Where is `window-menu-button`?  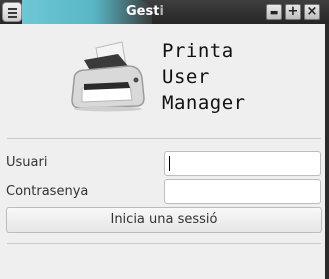
window-menu-button is located at coordinates (12, 12).